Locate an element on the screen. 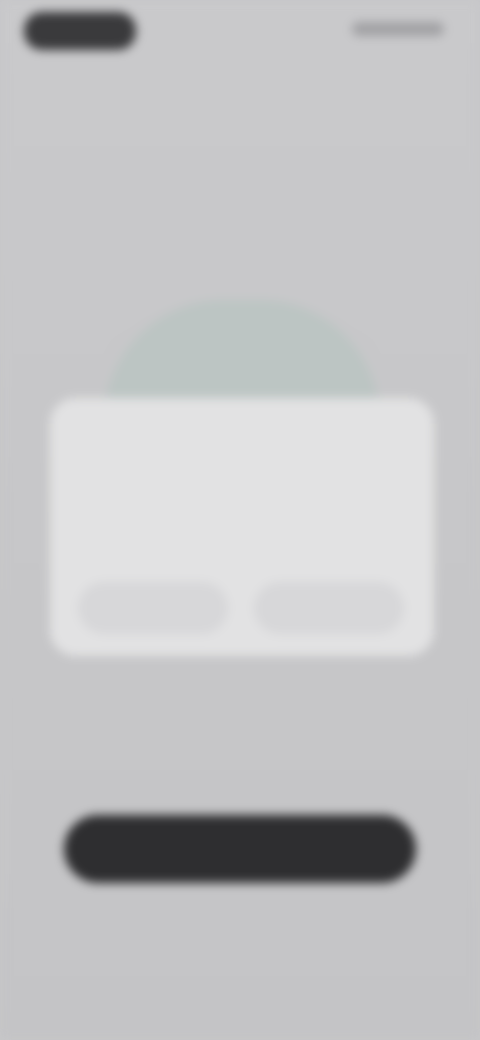 The height and width of the screenshot is (1040, 480). dialog-message is located at coordinates (241, 522).